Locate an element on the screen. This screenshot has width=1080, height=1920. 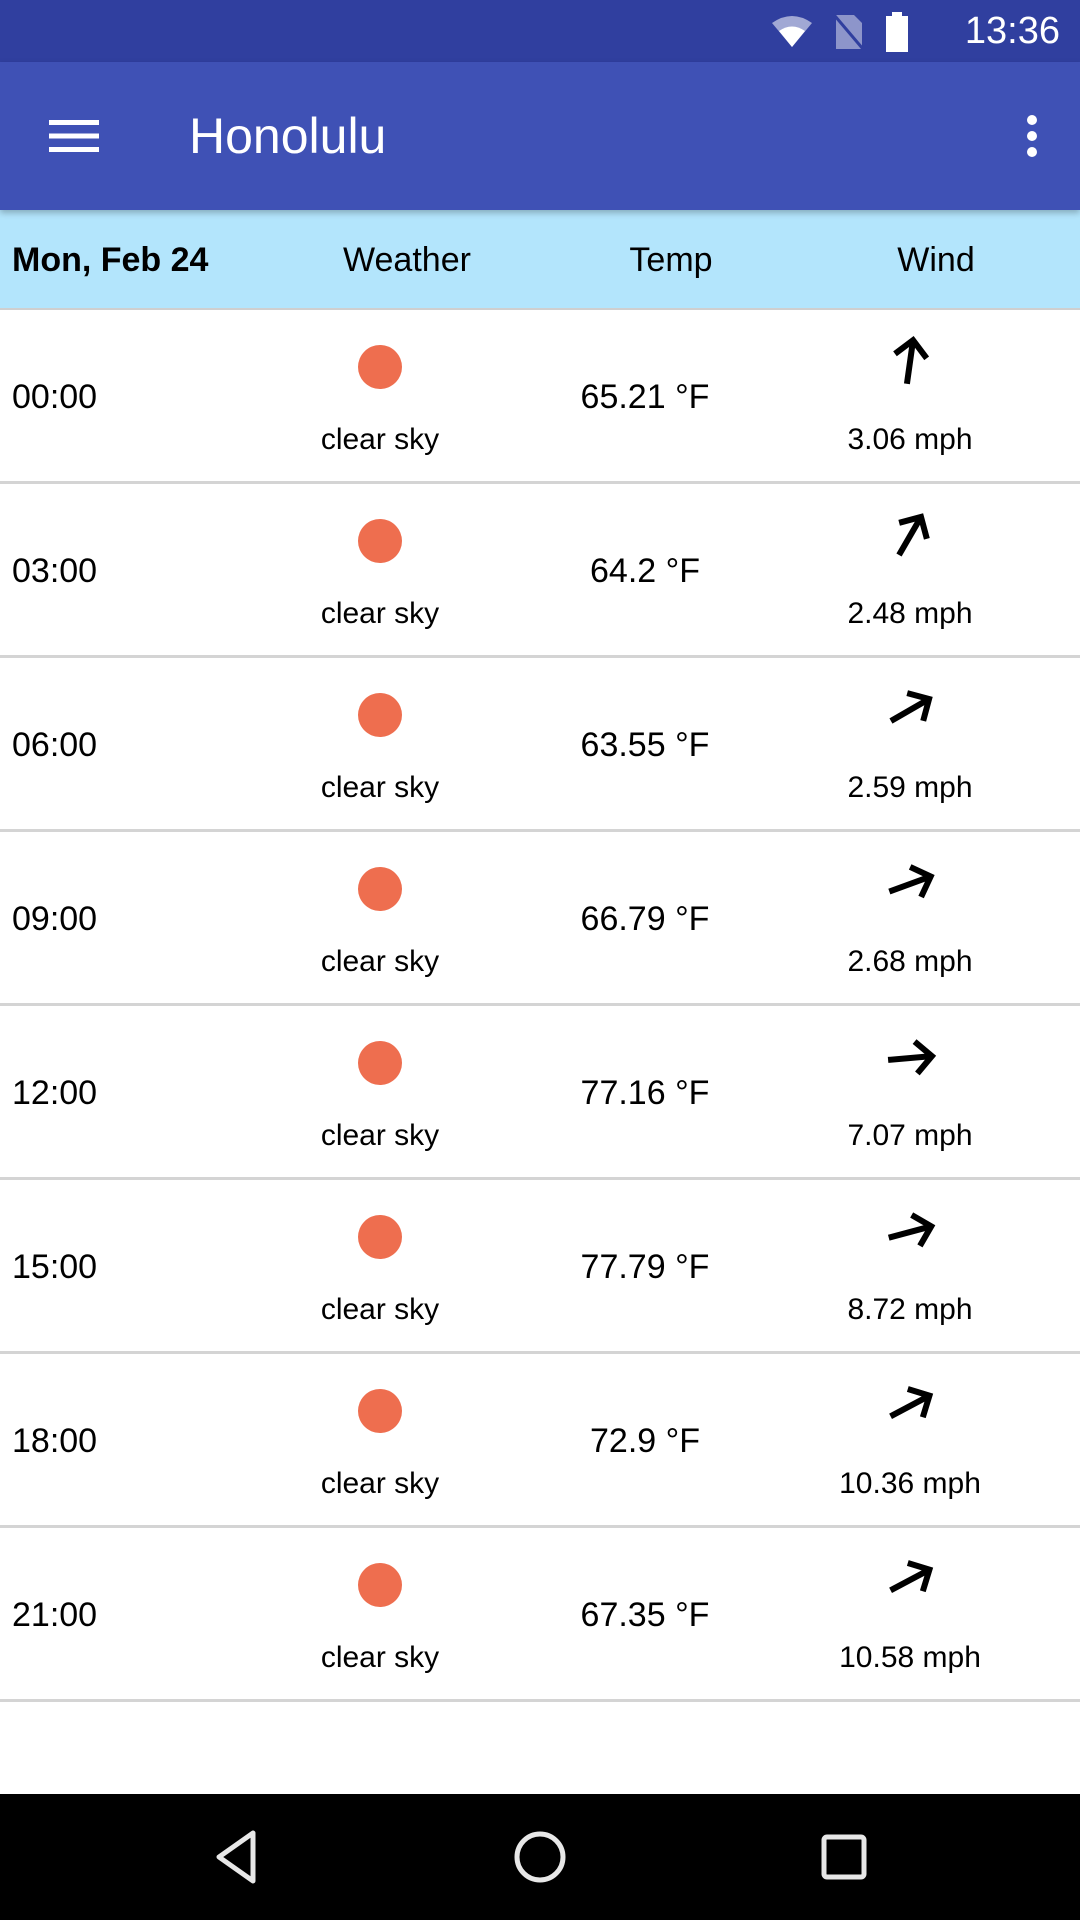
status-bar: 13:36 is located at coordinates (540, 31).